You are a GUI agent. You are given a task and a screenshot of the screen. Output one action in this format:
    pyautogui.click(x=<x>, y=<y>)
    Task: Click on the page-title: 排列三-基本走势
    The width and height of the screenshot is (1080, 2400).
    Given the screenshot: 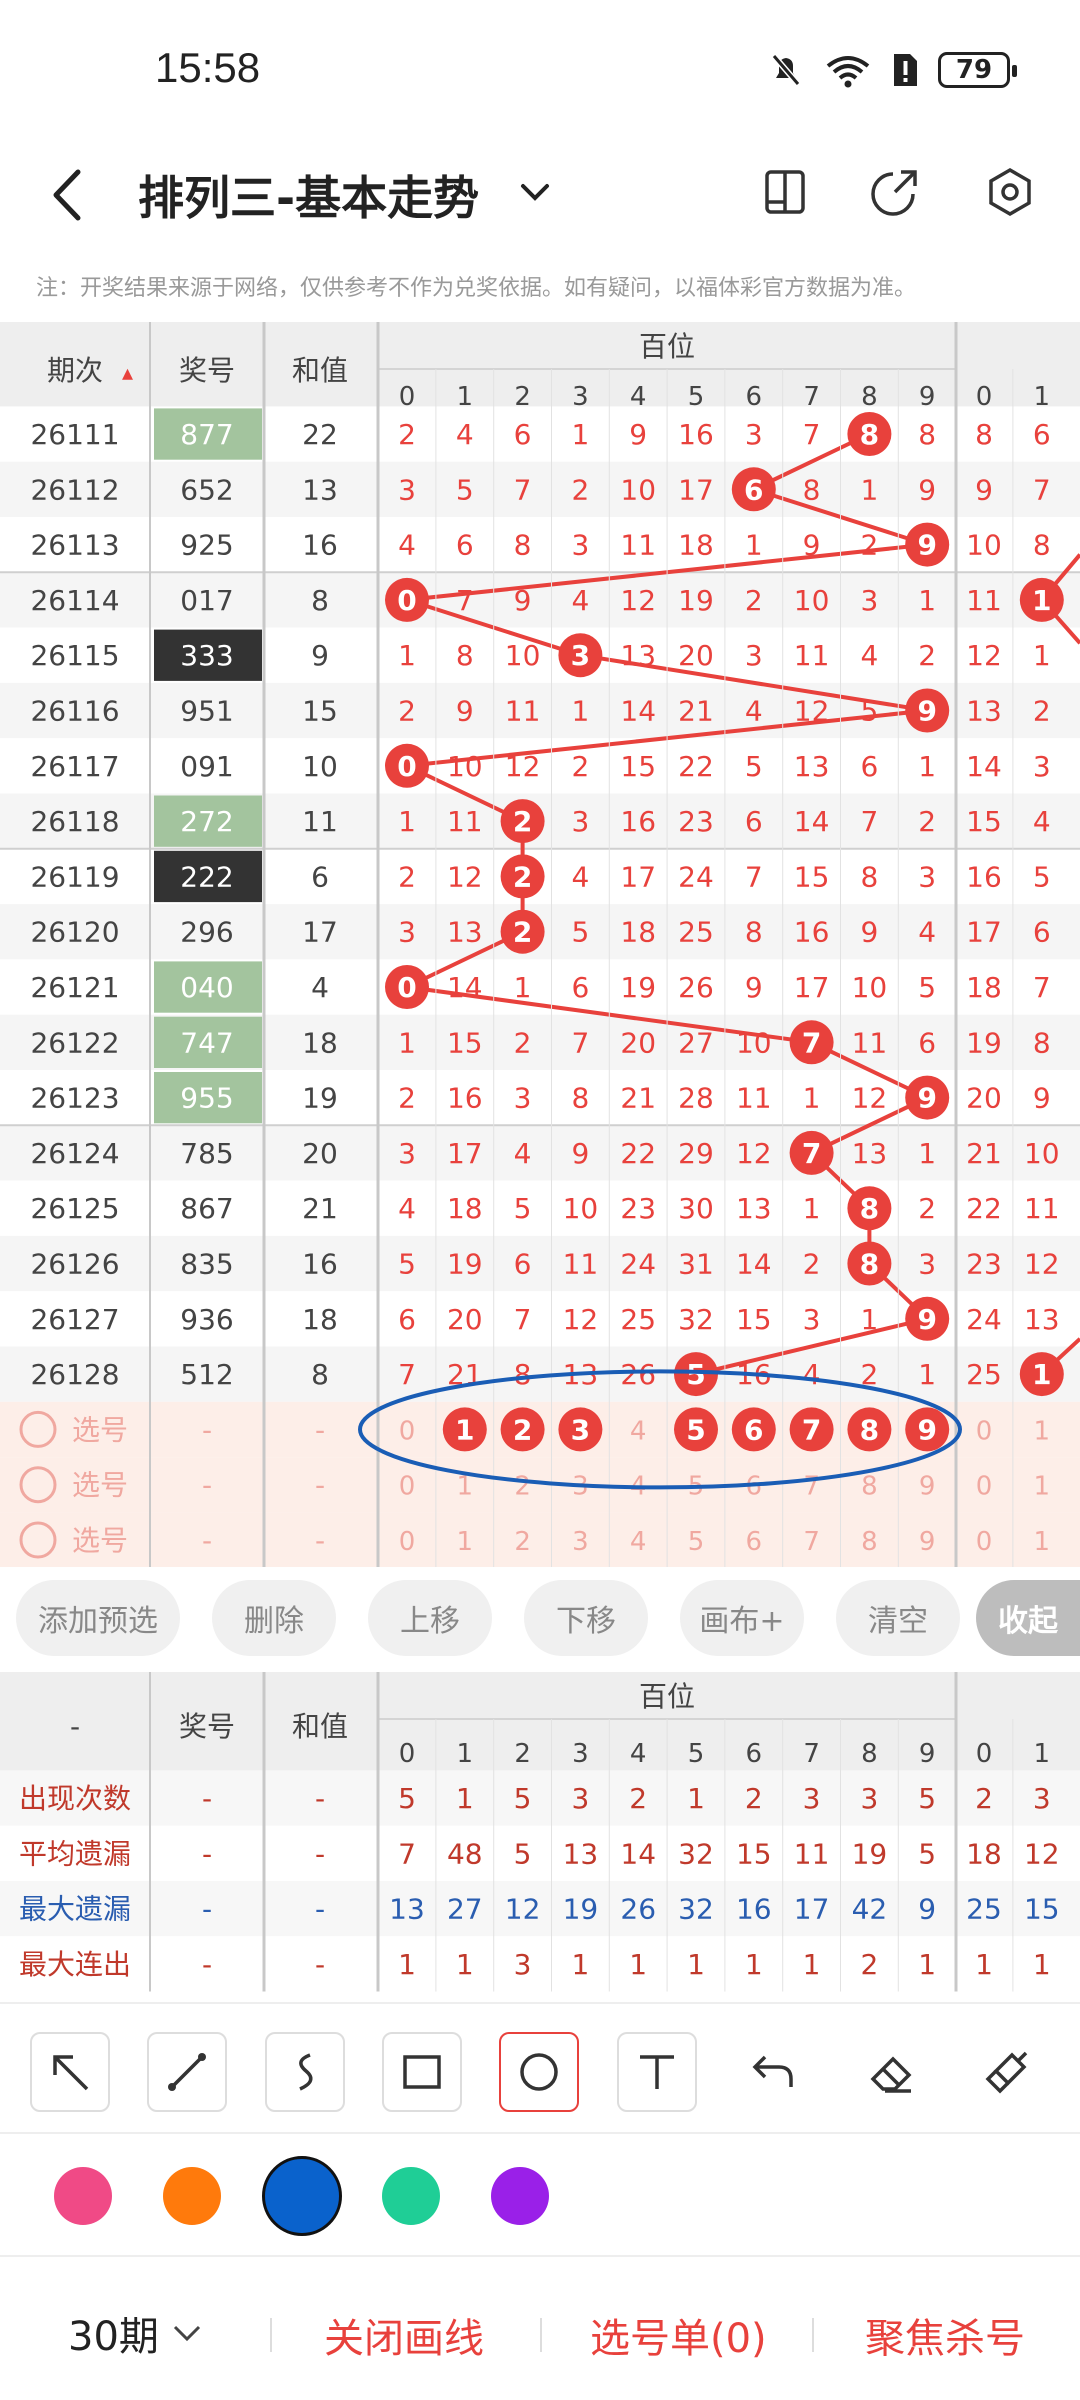 What is the action you would take?
    pyautogui.click(x=308, y=195)
    